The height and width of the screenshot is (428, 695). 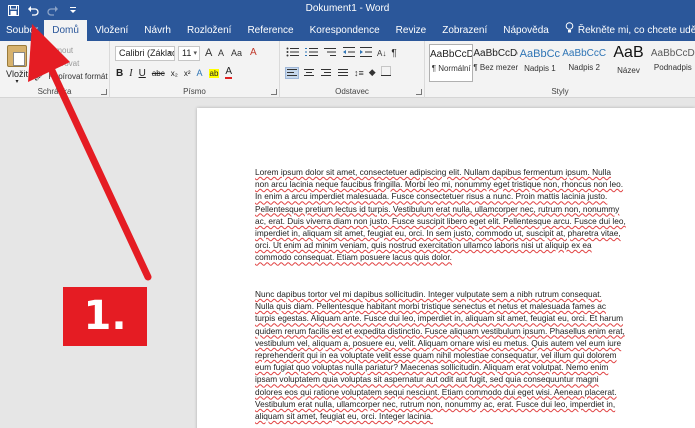 I want to click on underline-button: U, so click(x=142, y=73).